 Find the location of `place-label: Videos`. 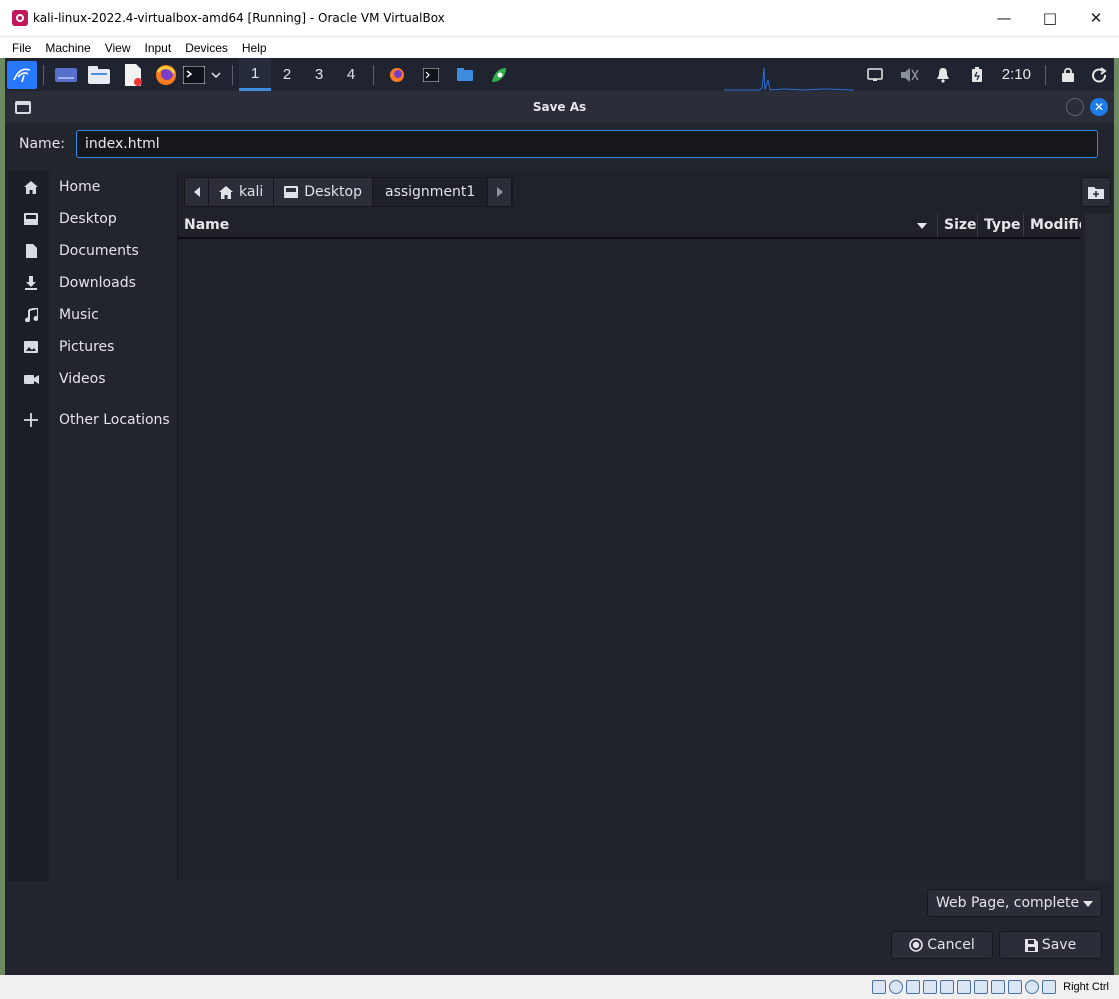

place-label: Videos is located at coordinates (82, 379).